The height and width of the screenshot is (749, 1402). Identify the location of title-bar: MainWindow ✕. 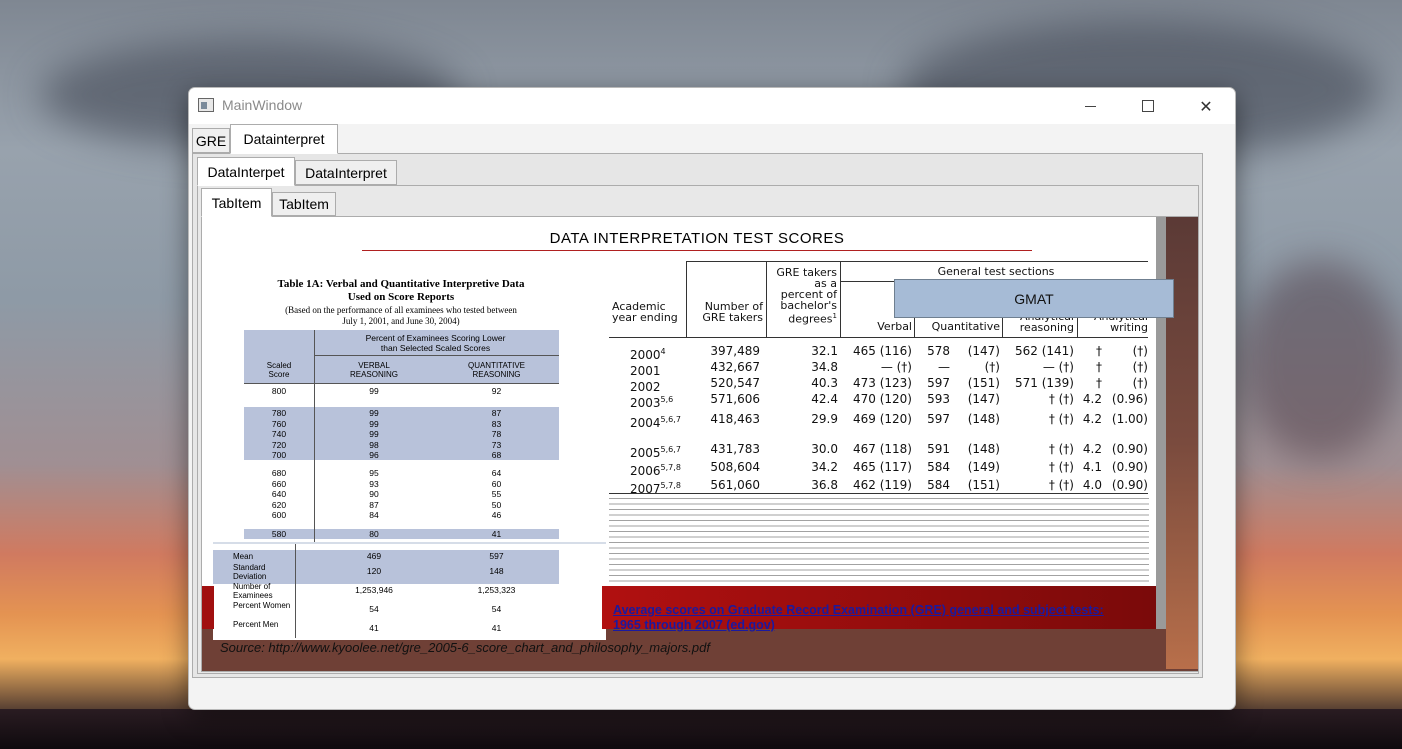
(712, 106).